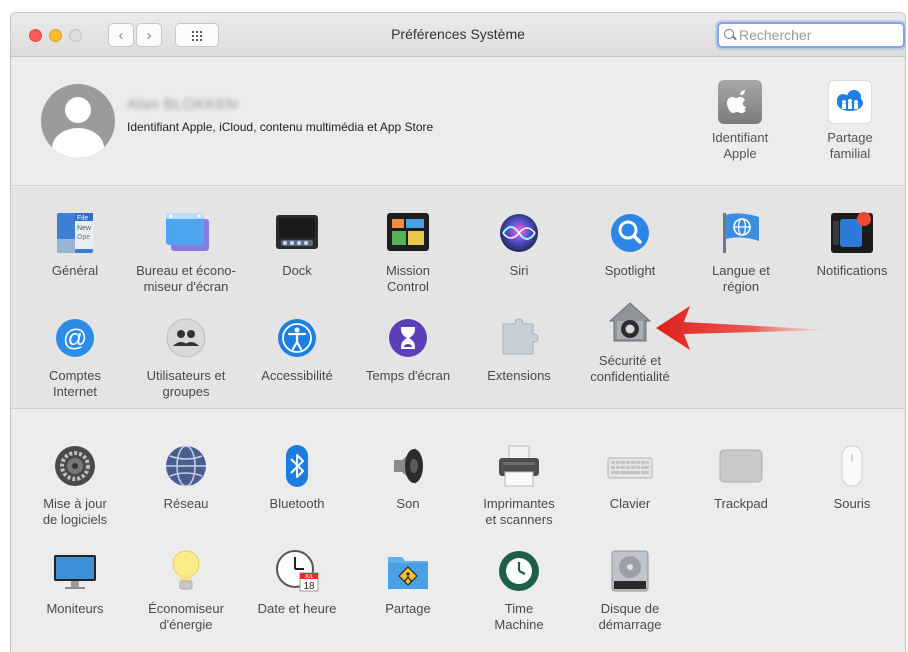 Image resolution: width=908 pixels, height=652 pixels. I want to click on pane-label: Comptes Internet, so click(75, 383).